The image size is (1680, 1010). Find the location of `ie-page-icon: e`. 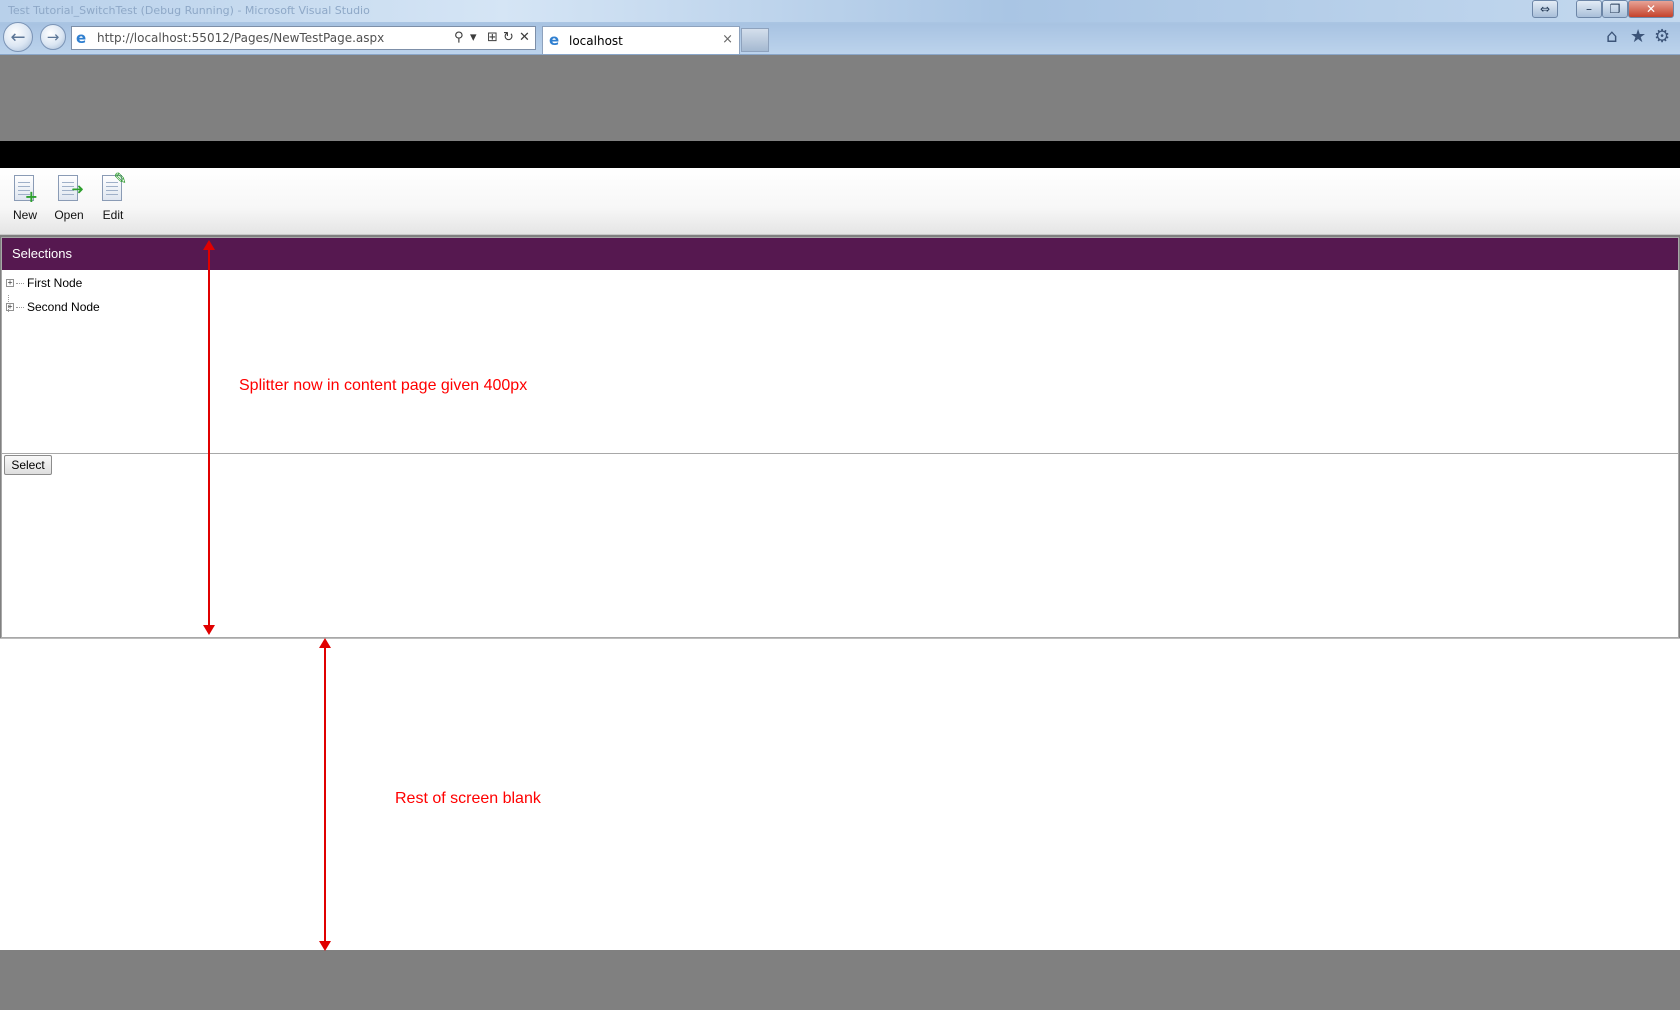

ie-page-icon: e is located at coordinates (81, 38).